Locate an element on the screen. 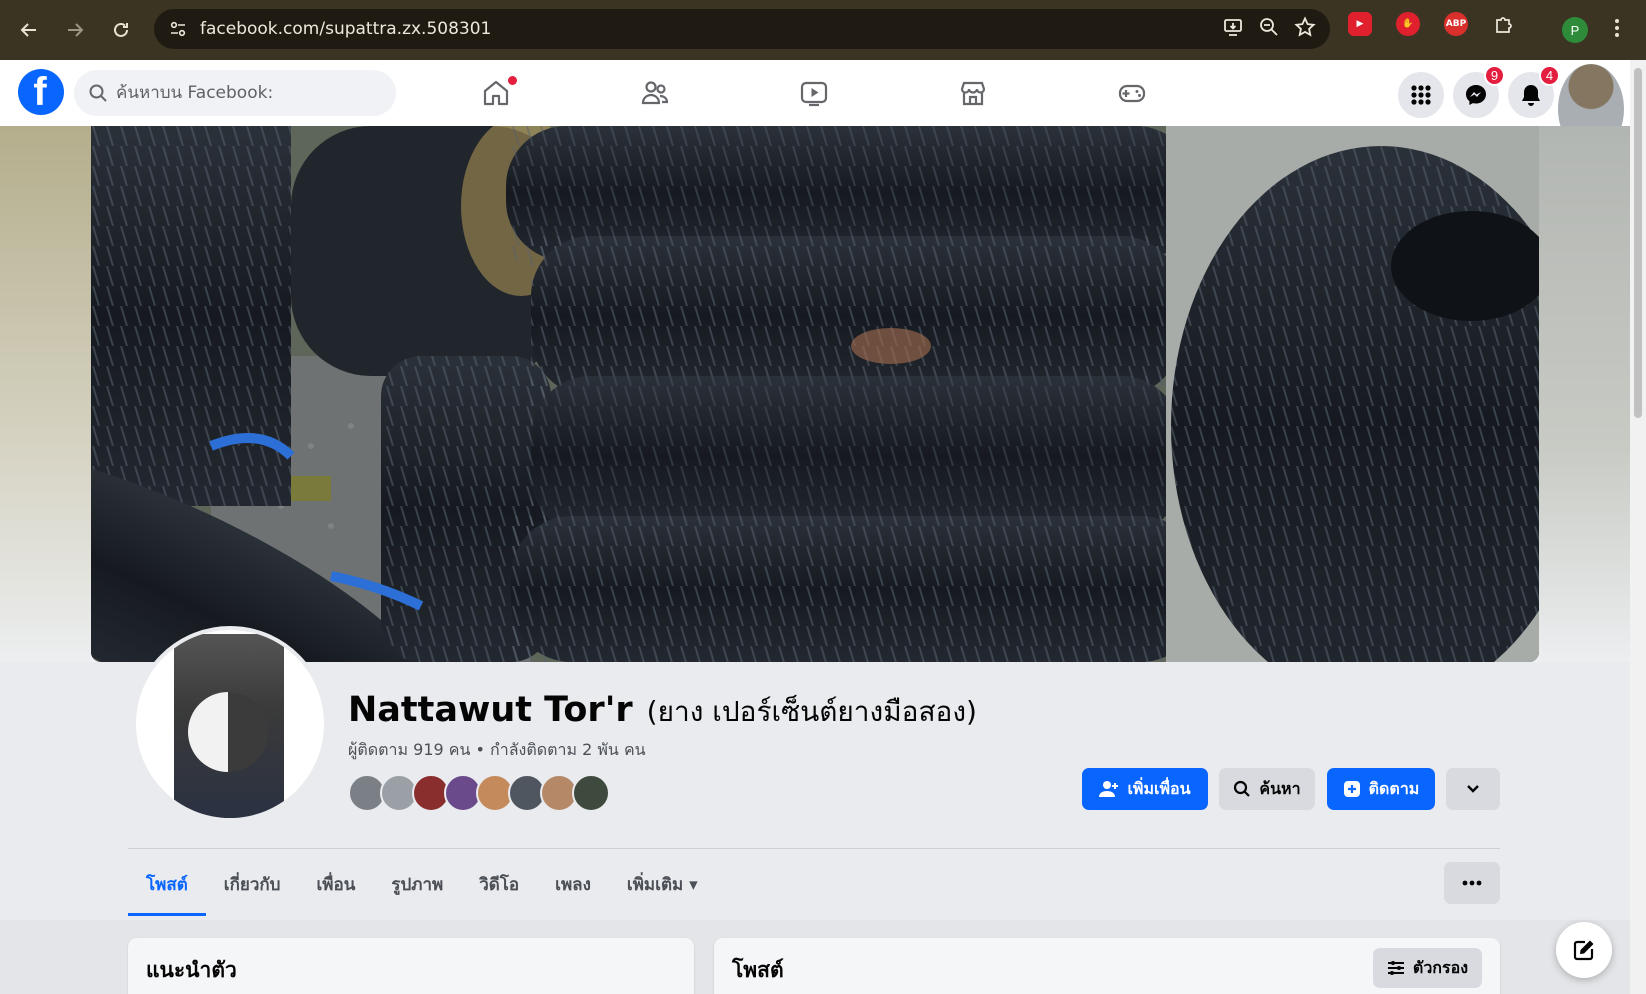  filter-button: ตัวกรอง is located at coordinates (1427, 968).